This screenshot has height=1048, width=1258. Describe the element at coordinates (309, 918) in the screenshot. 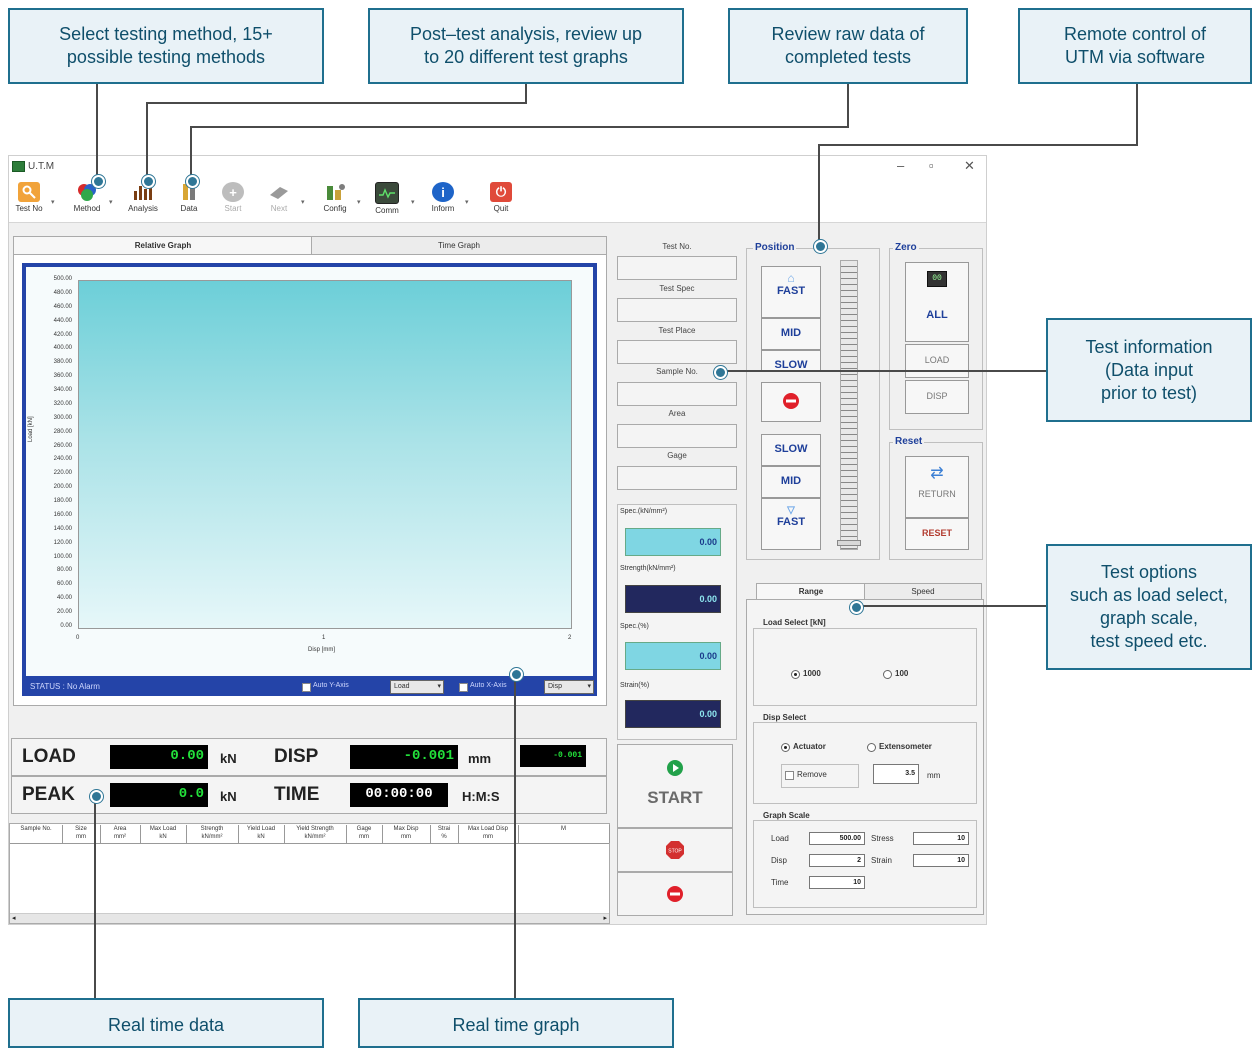

I see `horizontal-scrollbar: ◂ ▸` at that location.